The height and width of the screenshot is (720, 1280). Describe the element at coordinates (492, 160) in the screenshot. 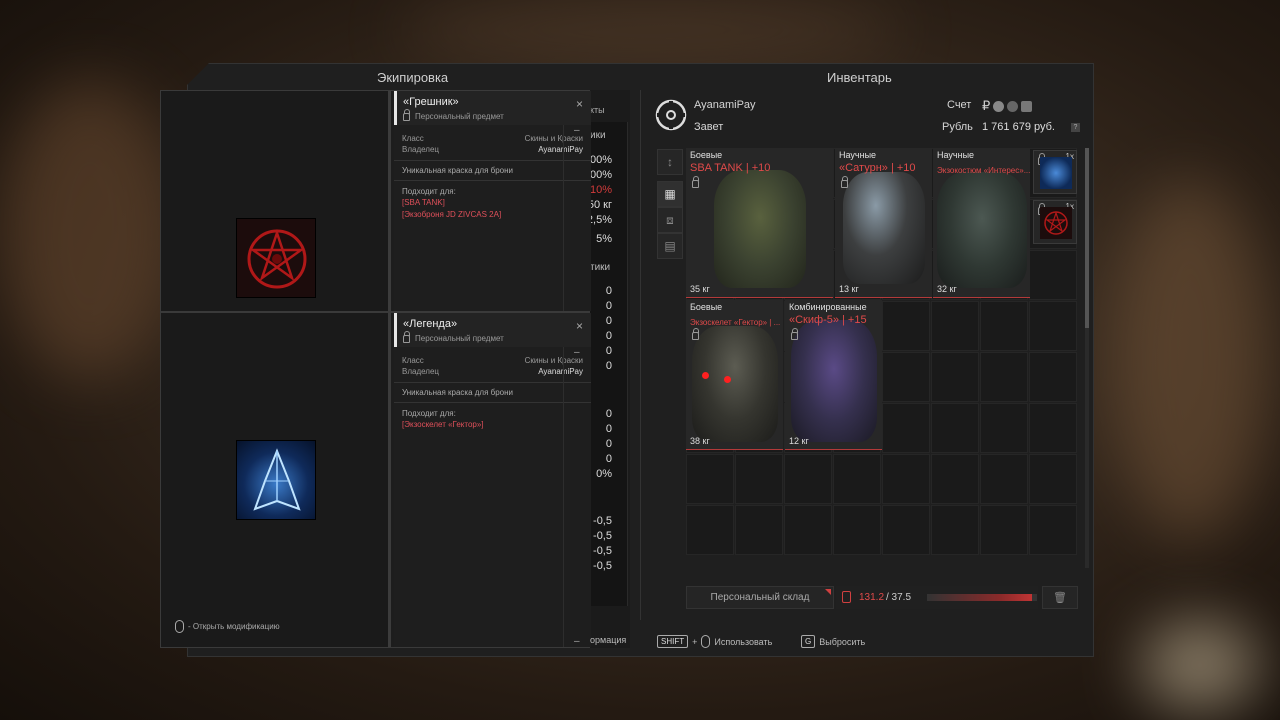

I see `divider` at that location.